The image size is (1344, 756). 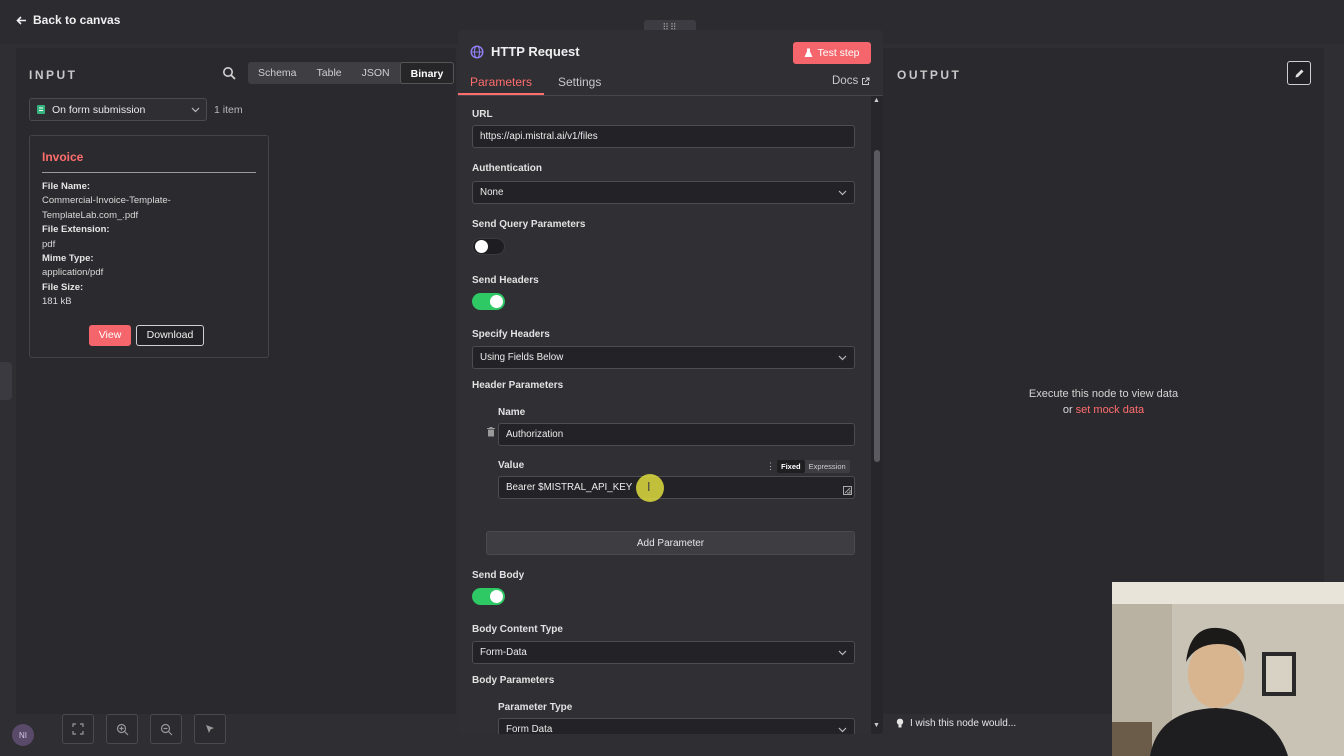 I want to click on fit-view-icon, so click(x=78, y=729).